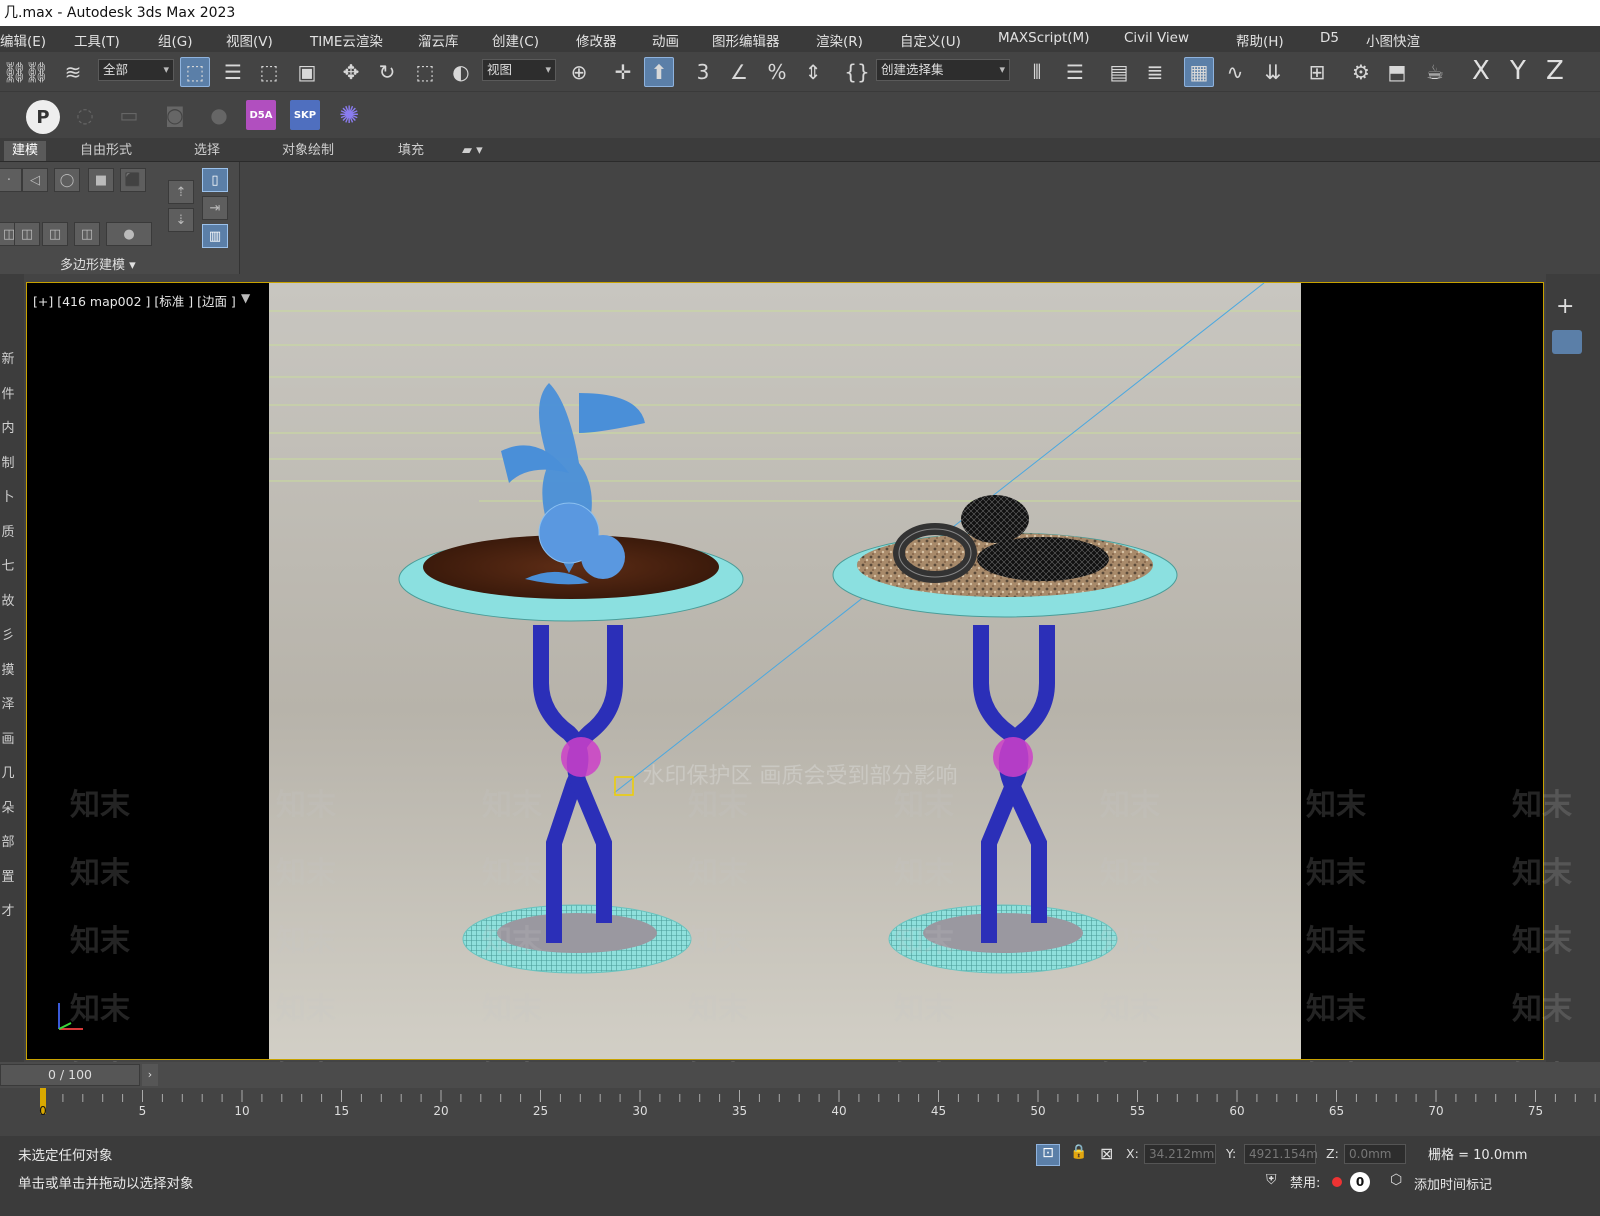  What do you see at coordinates (1078, 1152) in the screenshot?
I see `lock-icon: 🔒` at bounding box center [1078, 1152].